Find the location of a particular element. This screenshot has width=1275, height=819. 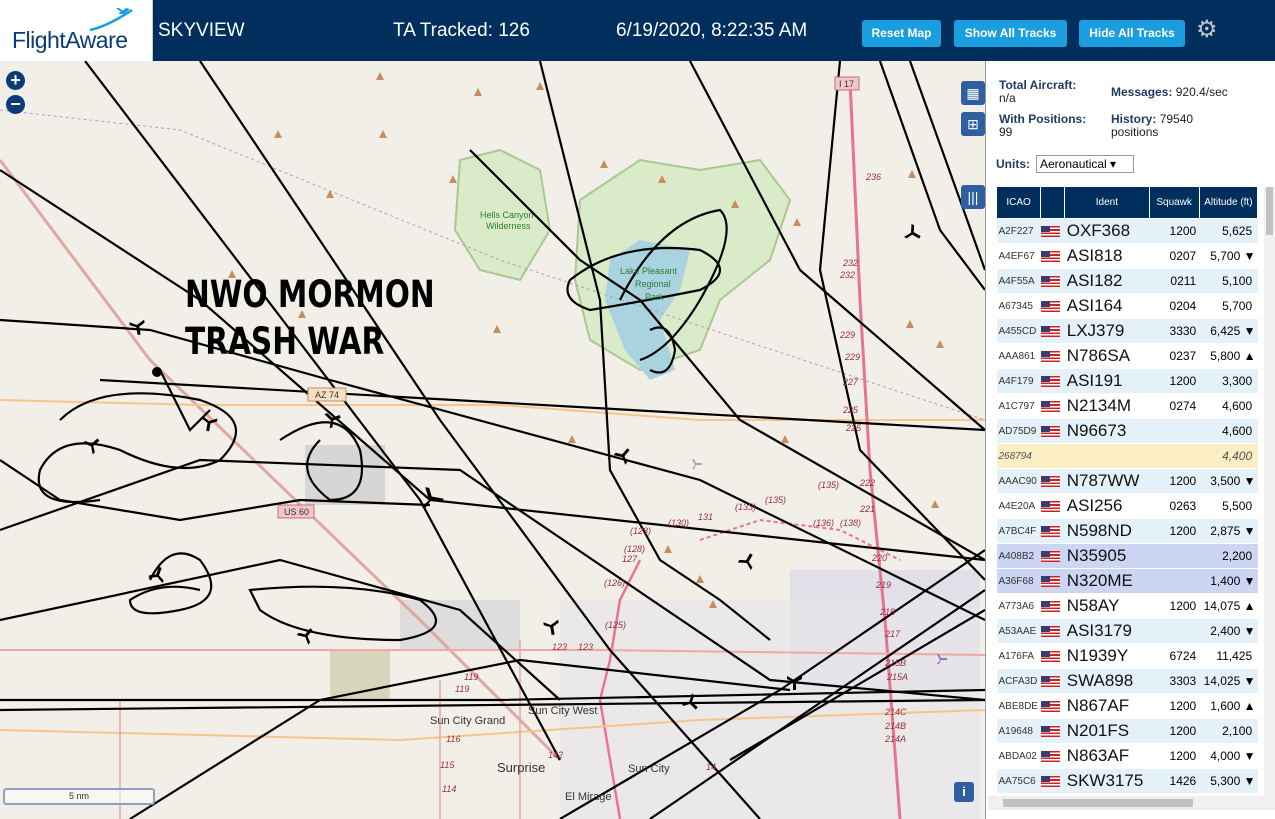

row-altitude-value: 5,300 is located at coordinates (1225, 781).